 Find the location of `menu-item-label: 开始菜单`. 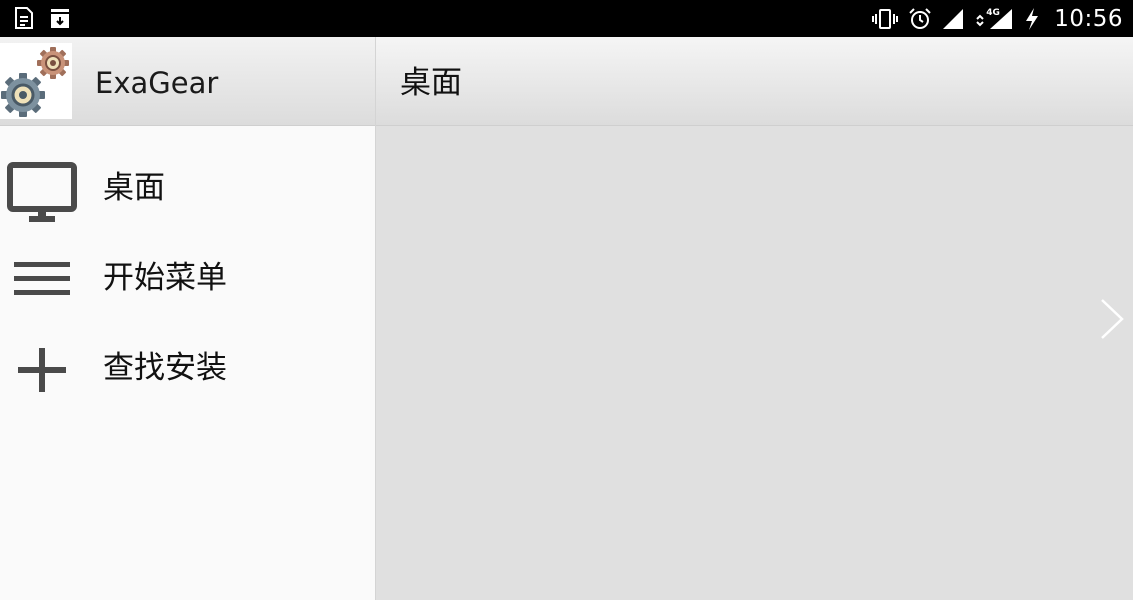

menu-item-label: 开始菜单 is located at coordinates (165, 278).